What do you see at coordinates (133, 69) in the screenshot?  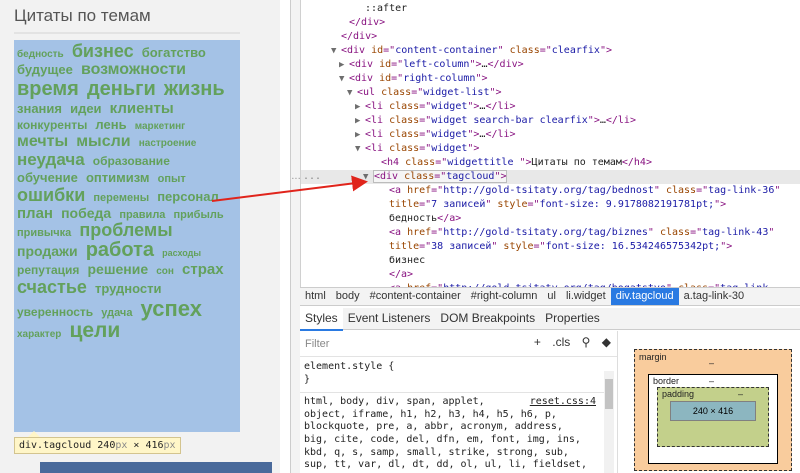 I see `tag-link: возможности` at bounding box center [133, 69].